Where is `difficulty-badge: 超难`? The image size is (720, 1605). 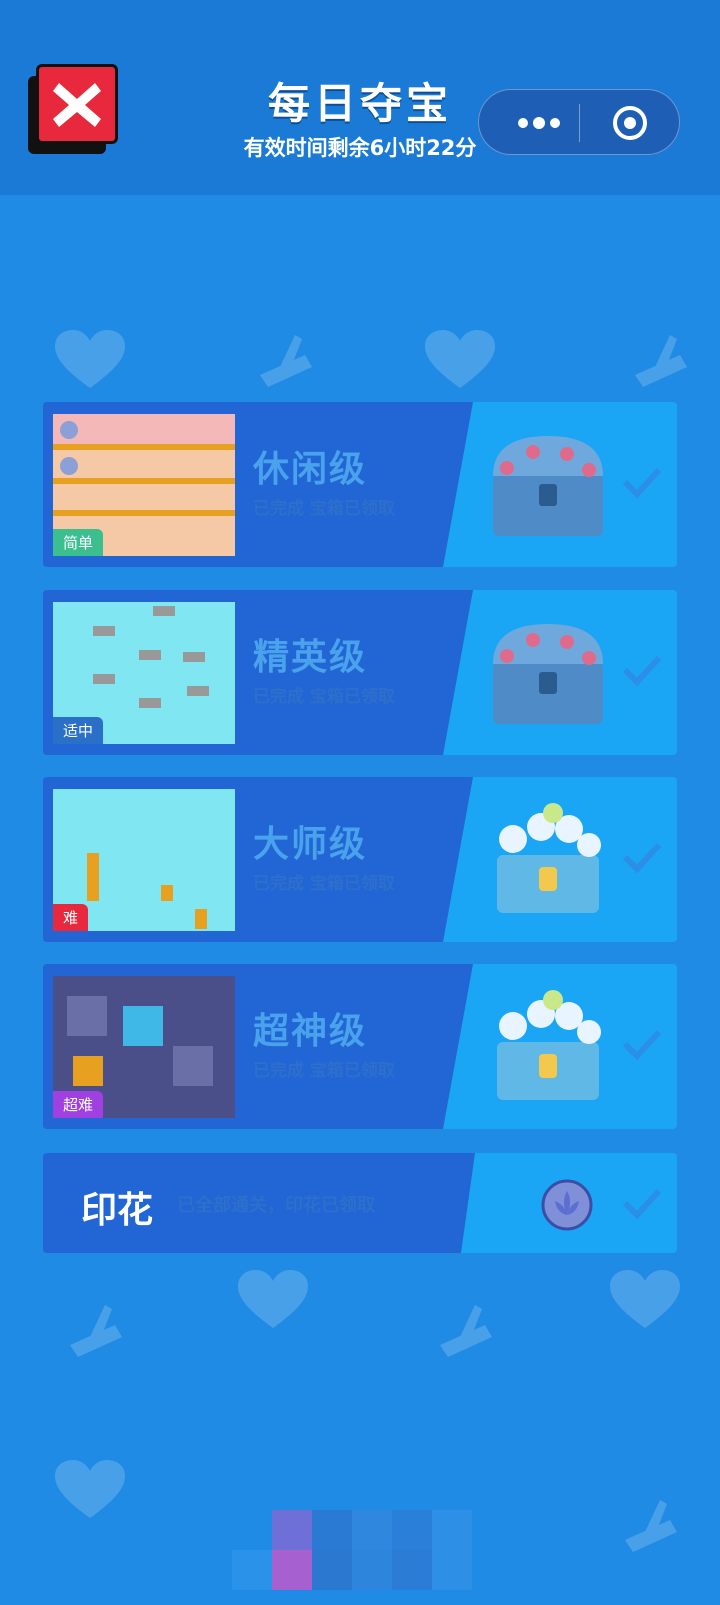
difficulty-badge: 超难 is located at coordinates (78, 1104).